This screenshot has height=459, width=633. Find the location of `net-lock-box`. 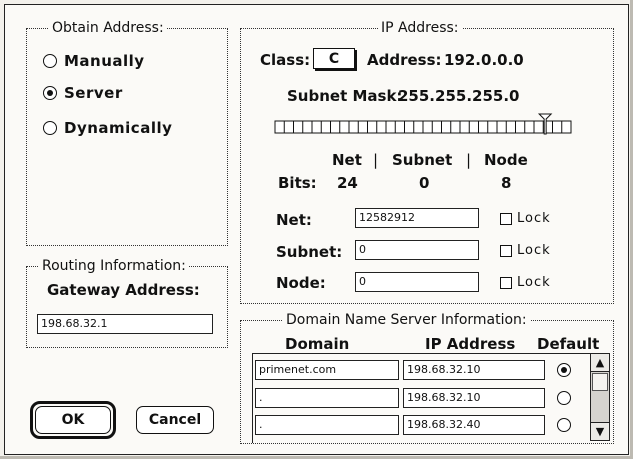

net-lock-box is located at coordinates (506, 218).